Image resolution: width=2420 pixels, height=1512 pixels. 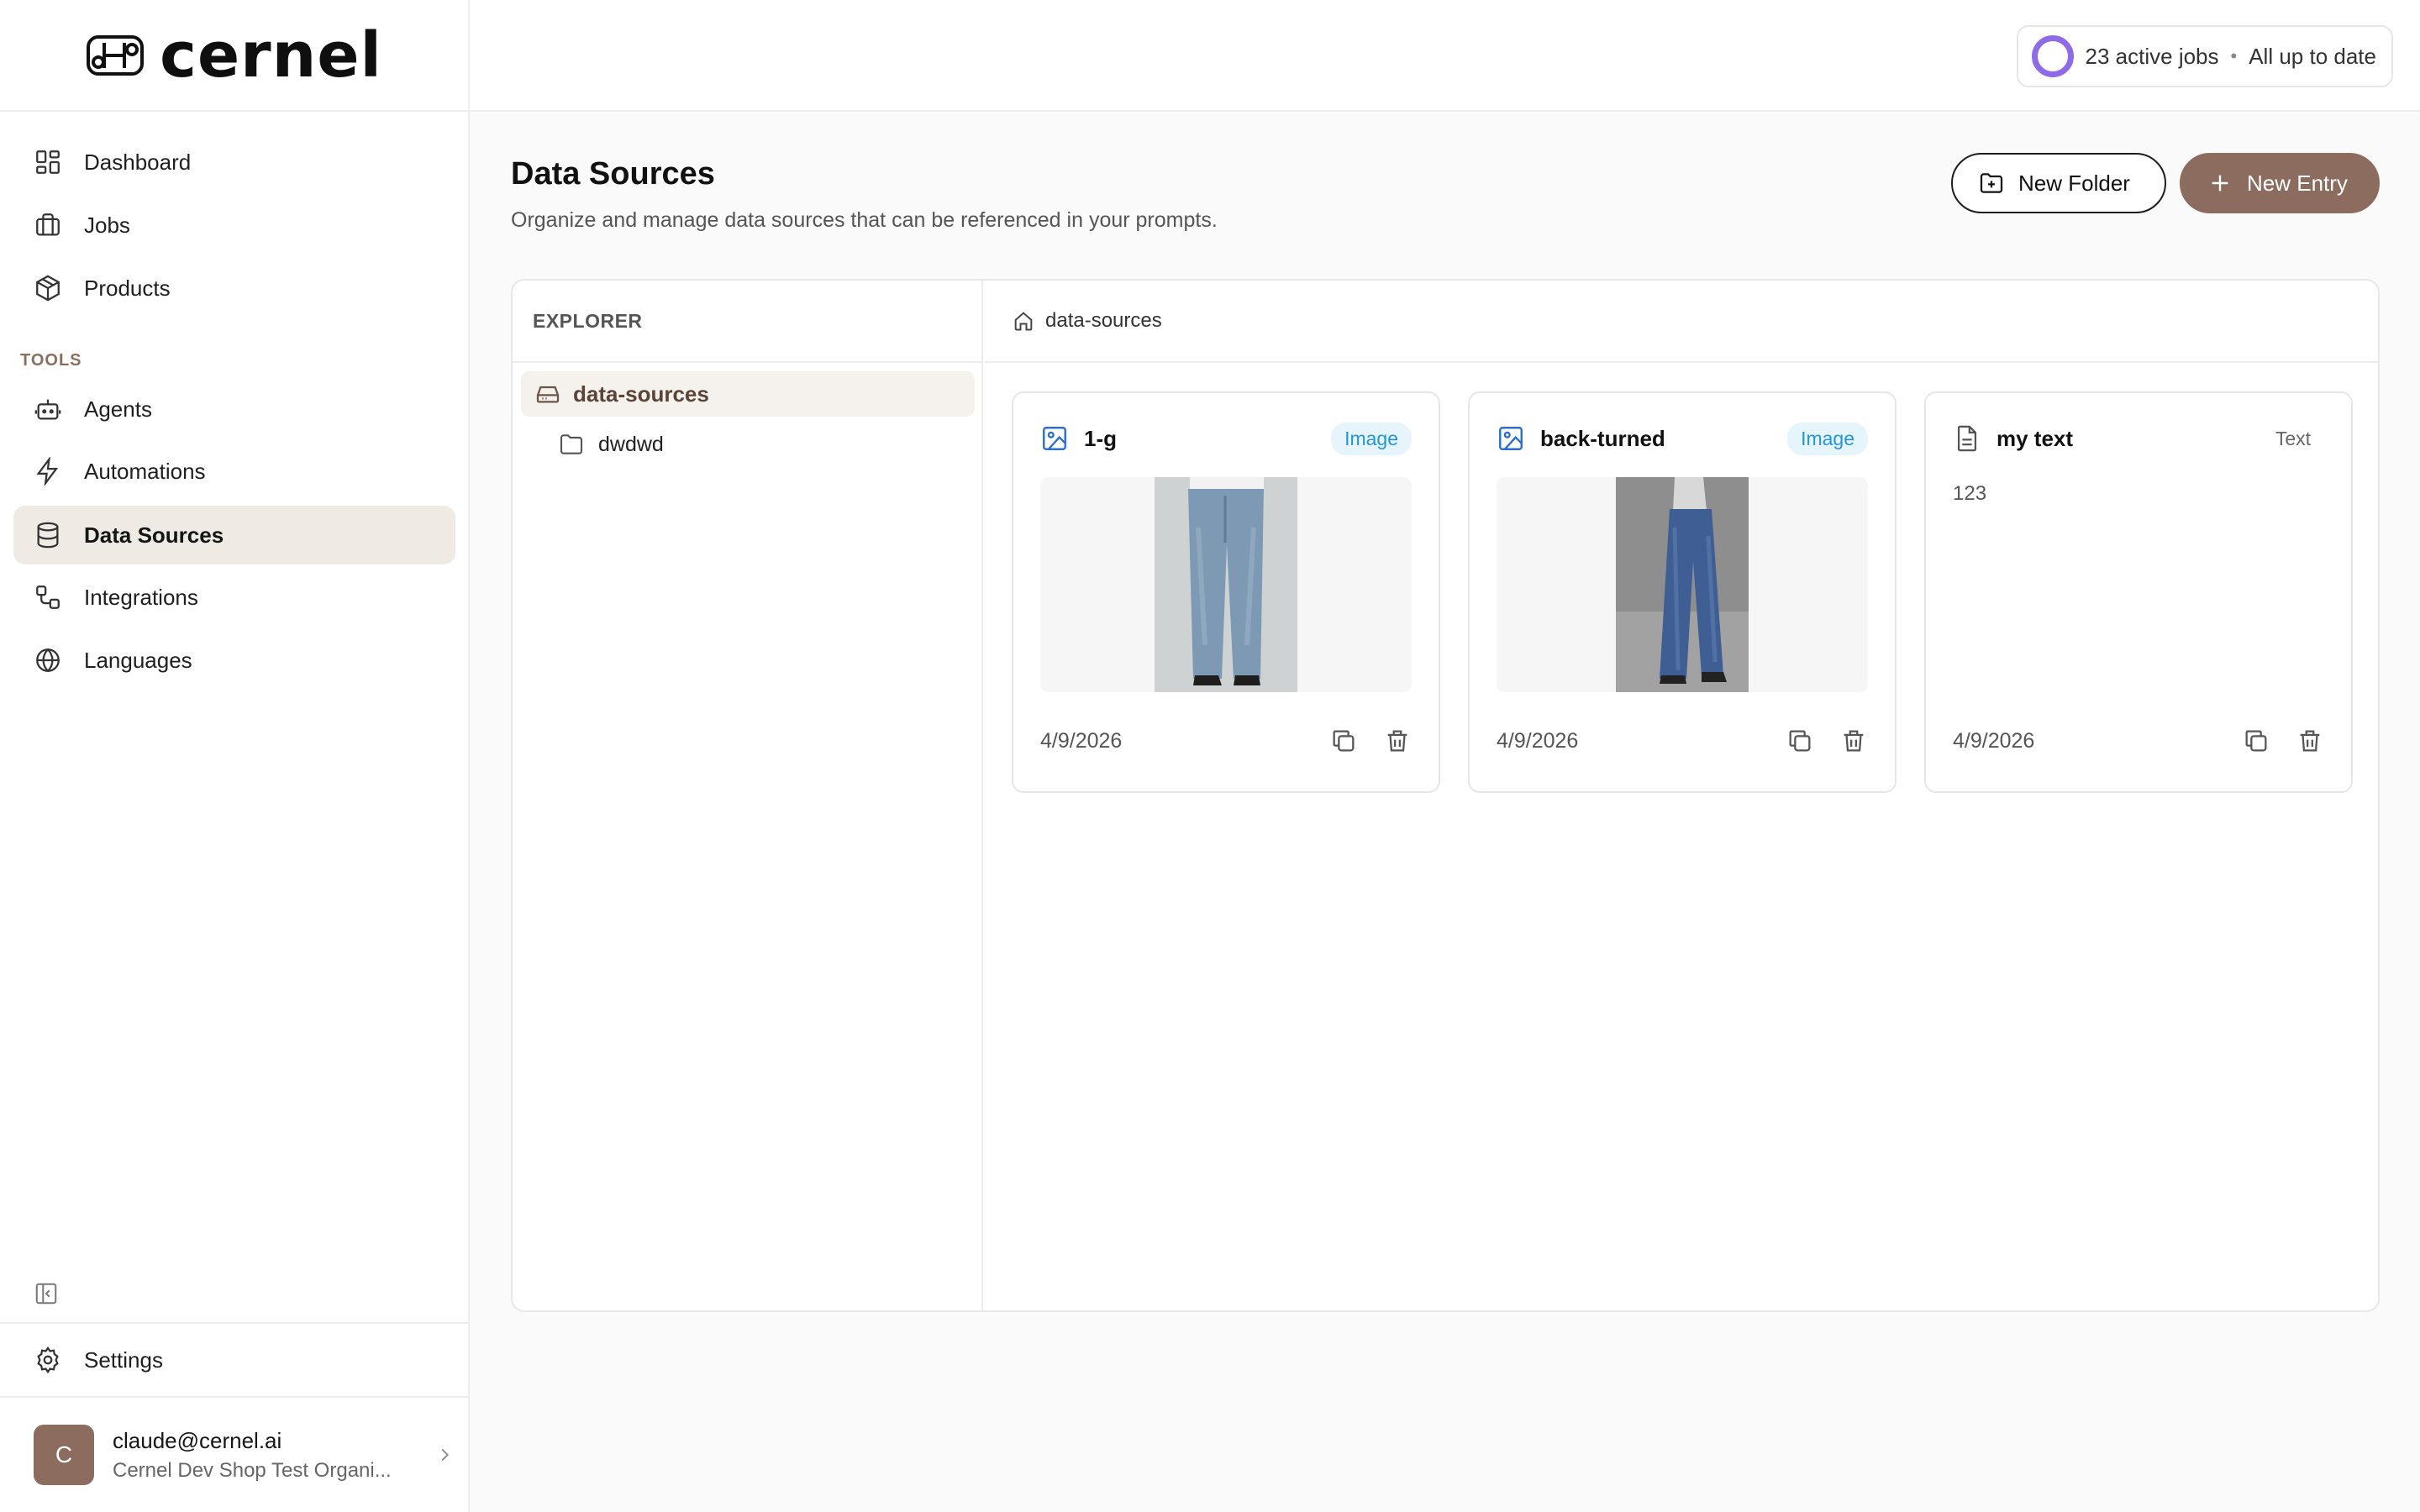 I want to click on breadcrumb-current: data-sources, so click(x=1104, y=321).